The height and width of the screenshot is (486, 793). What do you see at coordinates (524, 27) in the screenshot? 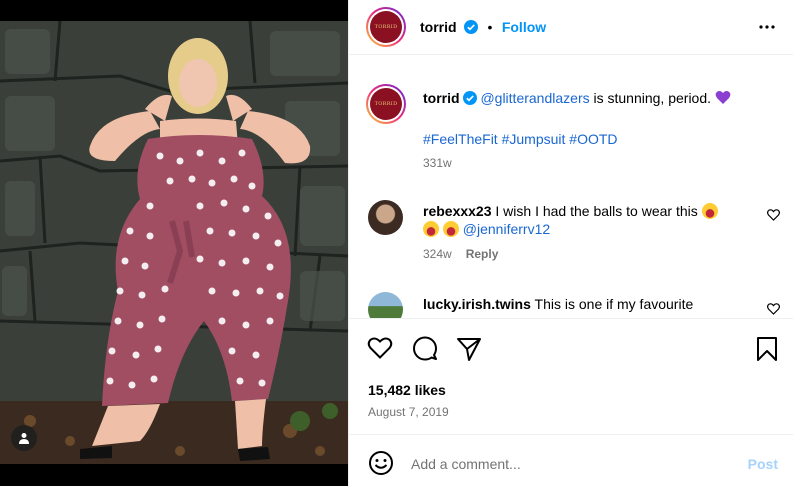
I see `follow-button: Follow` at bounding box center [524, 27].